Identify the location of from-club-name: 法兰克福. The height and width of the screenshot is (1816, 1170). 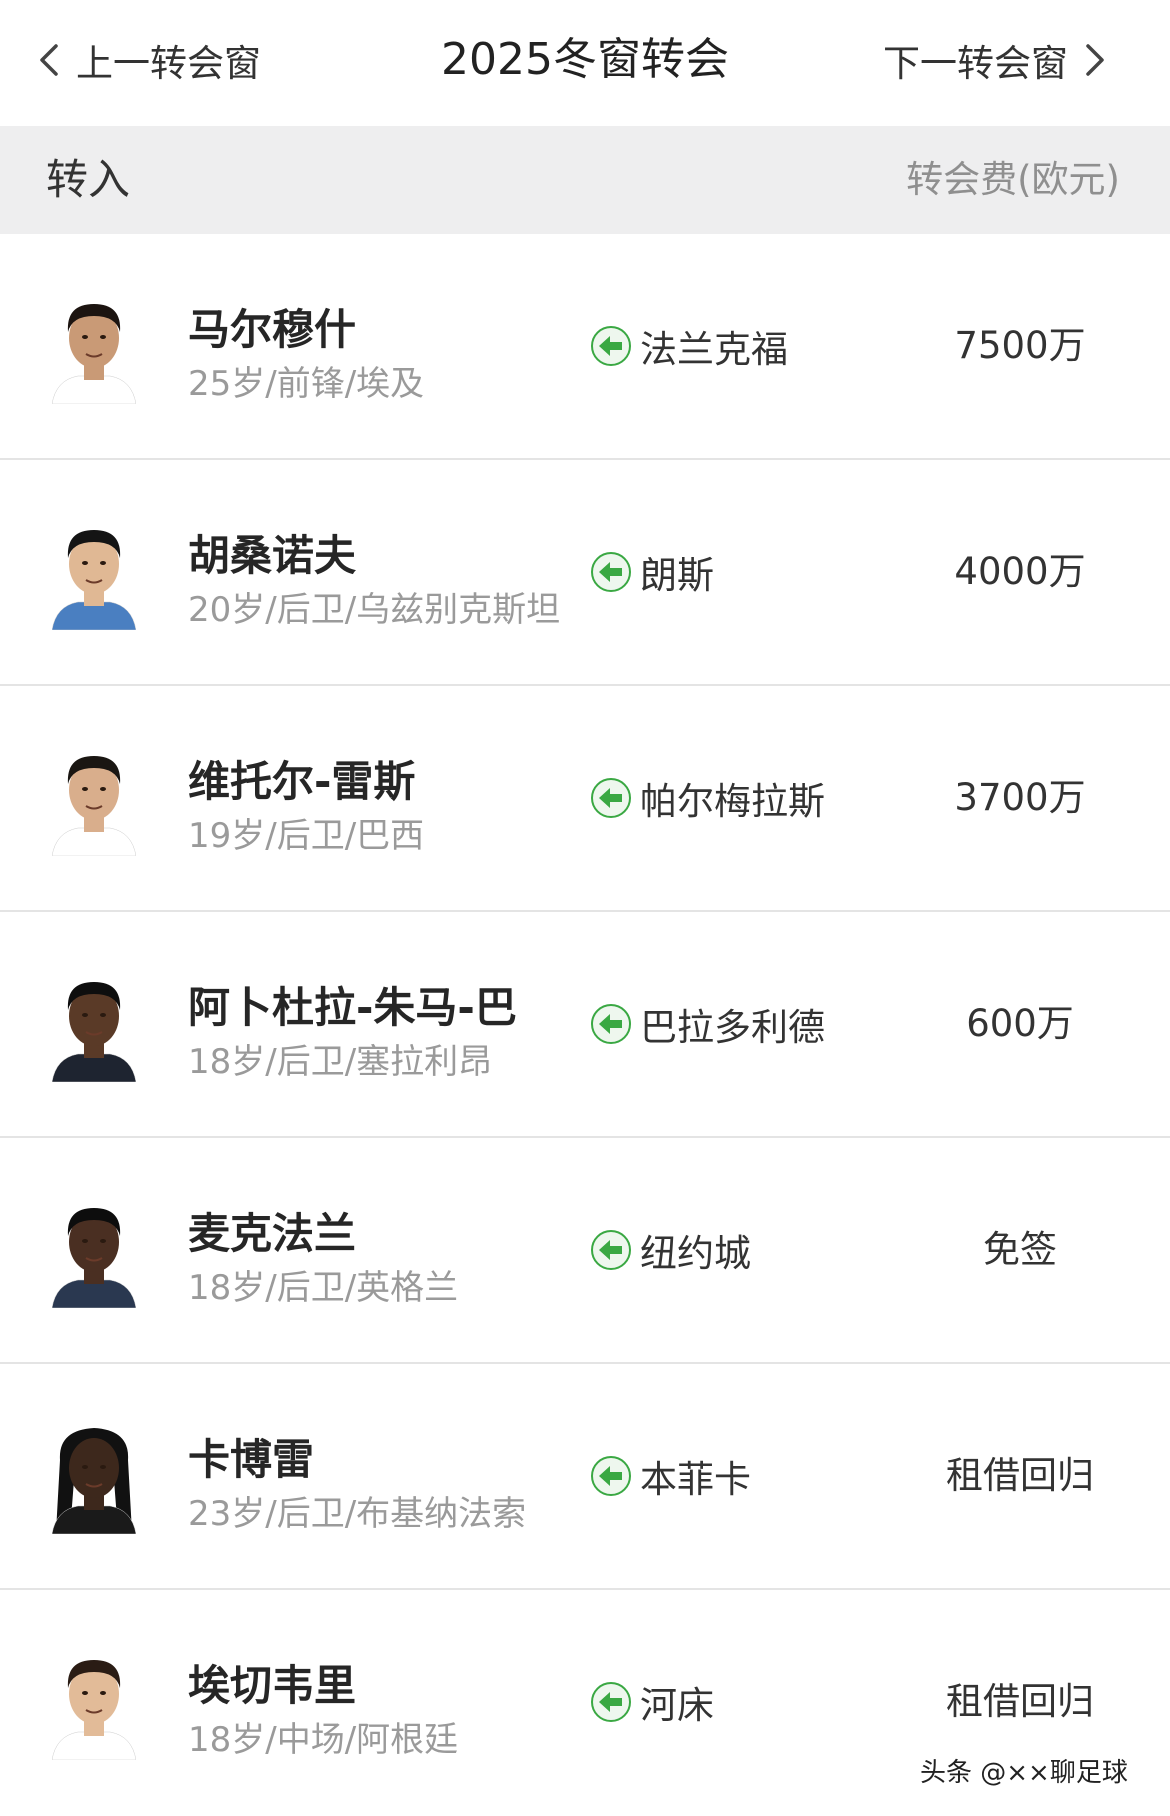
(714, 349).